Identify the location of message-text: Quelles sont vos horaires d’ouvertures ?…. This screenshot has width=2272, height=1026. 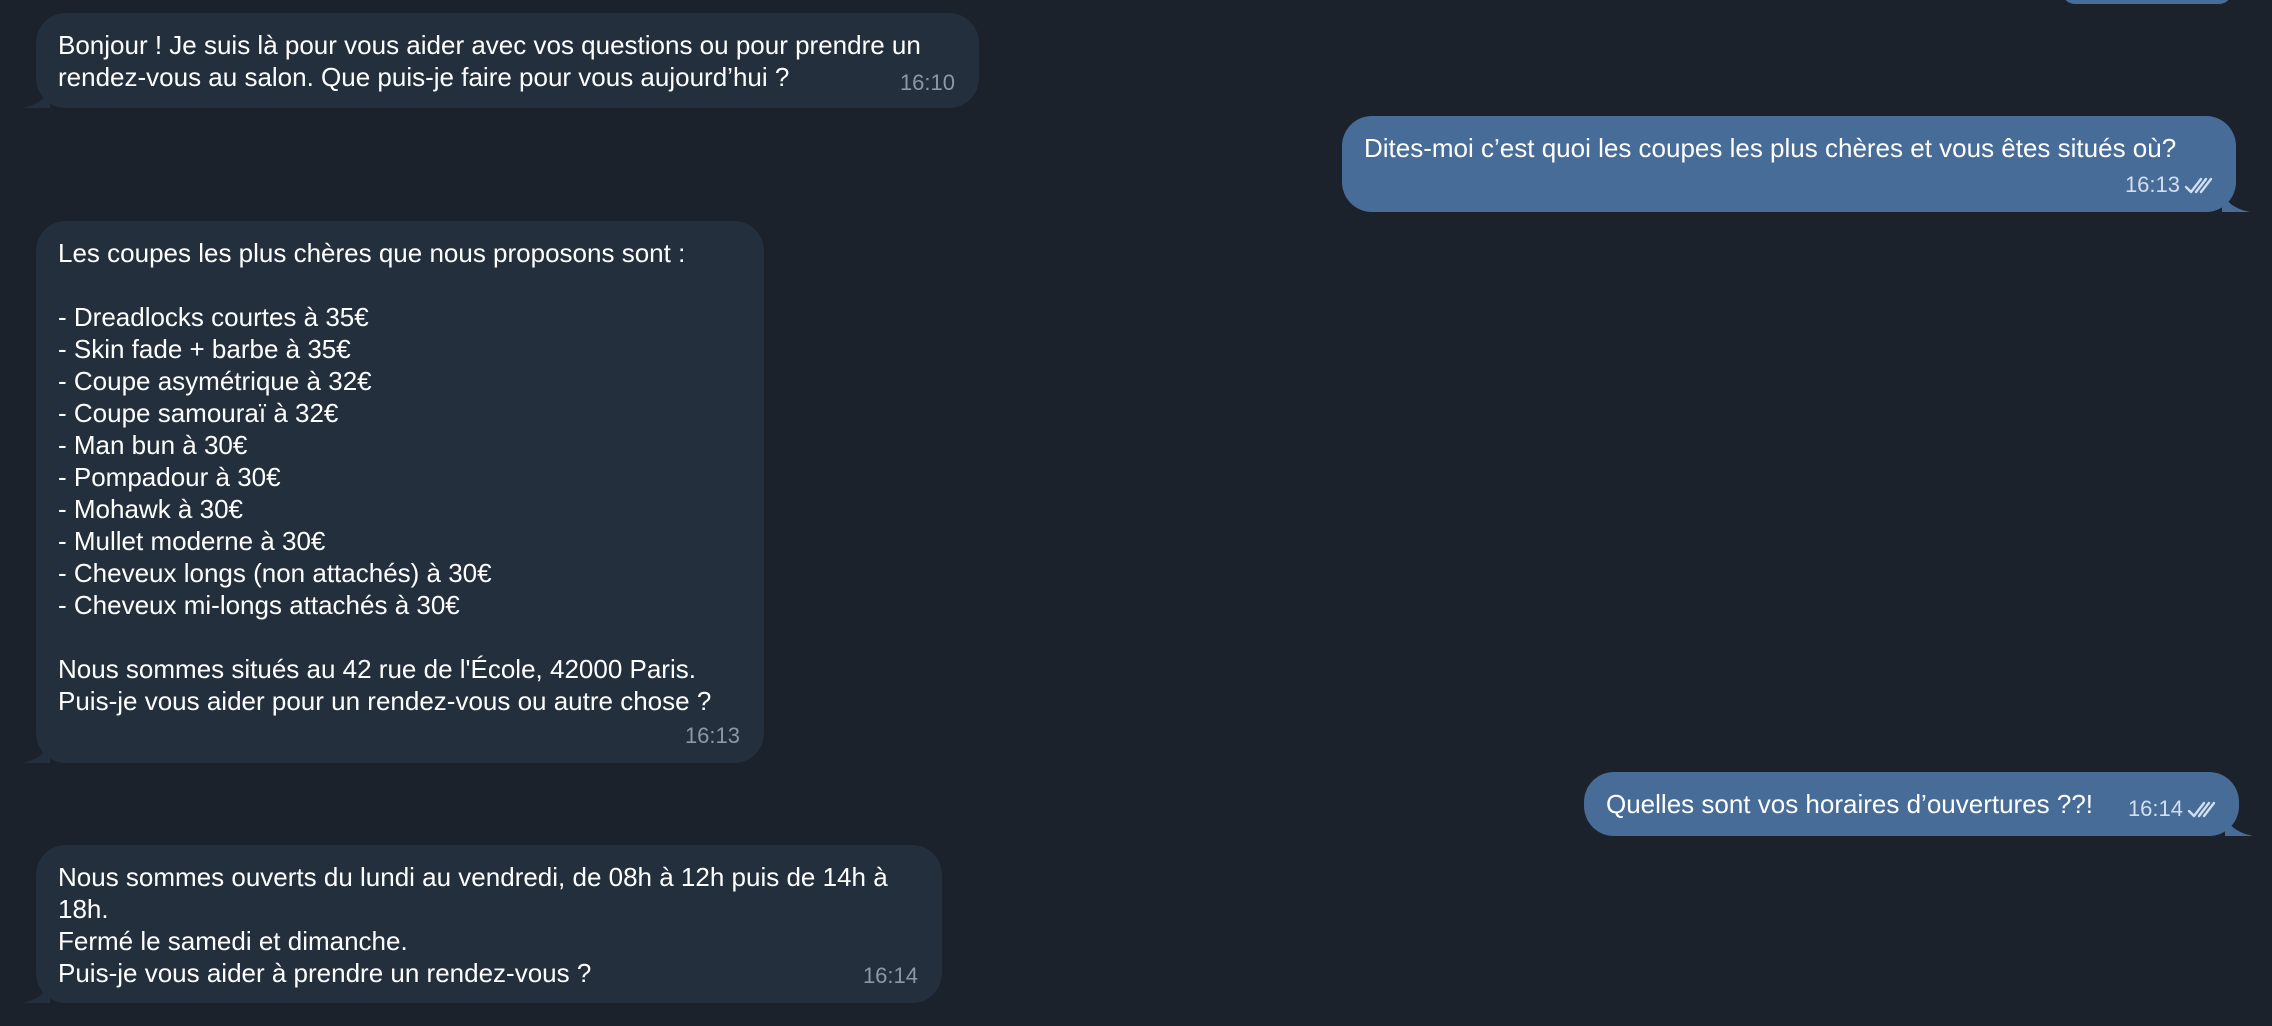
(1850, 804).